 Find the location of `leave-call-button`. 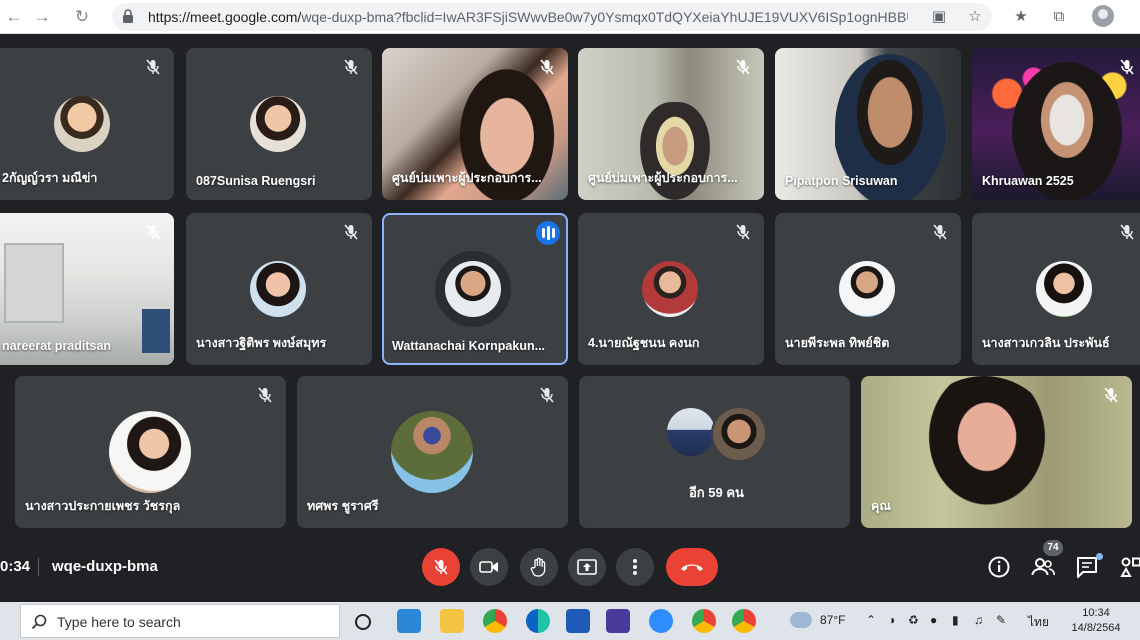

leave-call-button is located at coordinates (692, 567).